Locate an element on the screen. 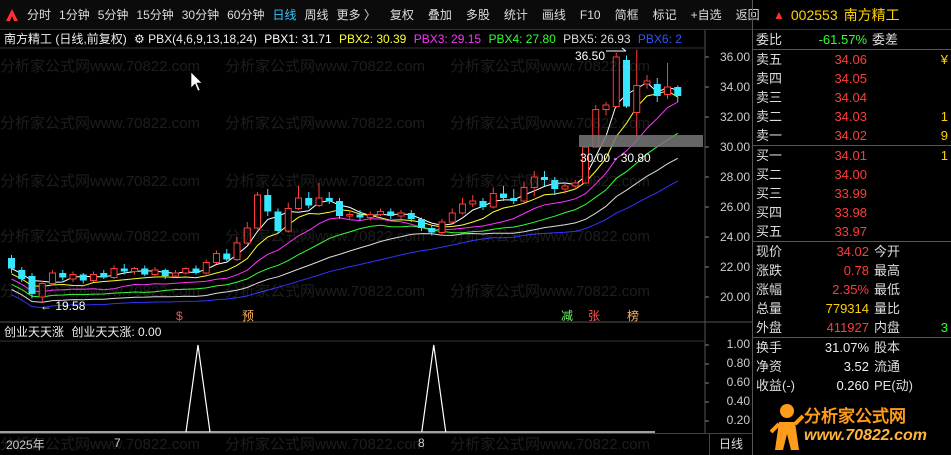 The height and width of the screenshot is (455, 951). bid-price: 34.01 is located at coordinates (850, 155).